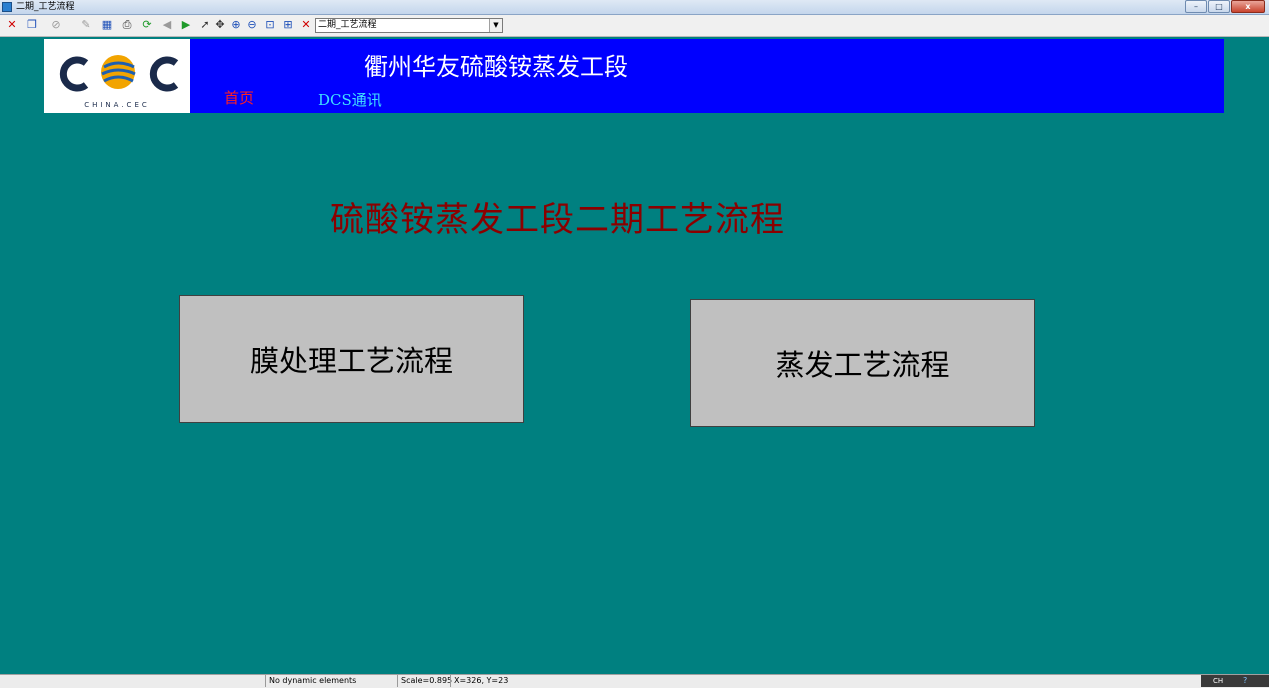  I want to click on pointer-icon: ➚, so click(205, 25).